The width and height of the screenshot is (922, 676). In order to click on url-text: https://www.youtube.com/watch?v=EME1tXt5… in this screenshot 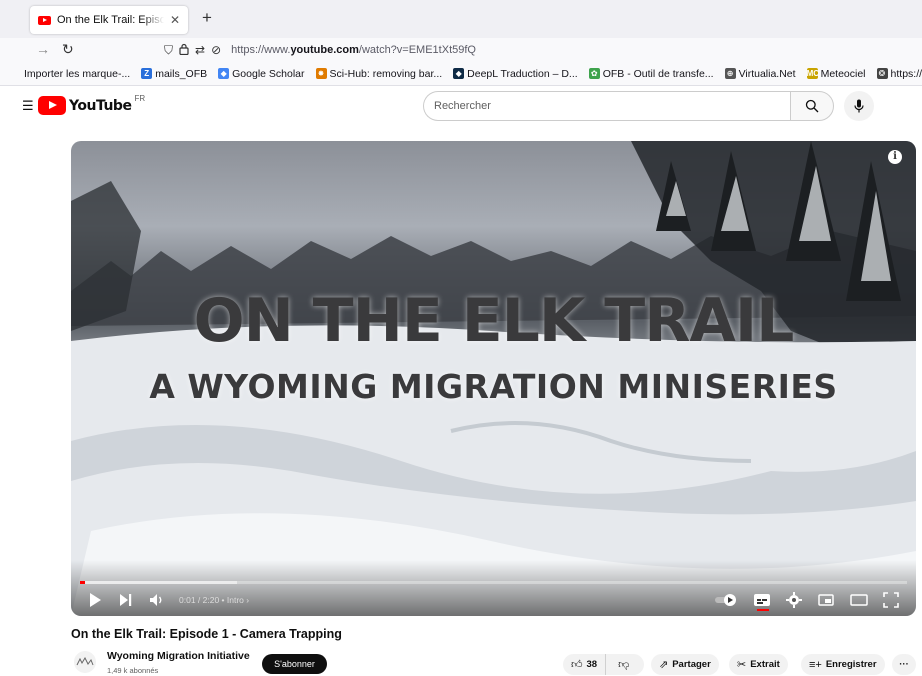, I will do `click(353, 50)`.